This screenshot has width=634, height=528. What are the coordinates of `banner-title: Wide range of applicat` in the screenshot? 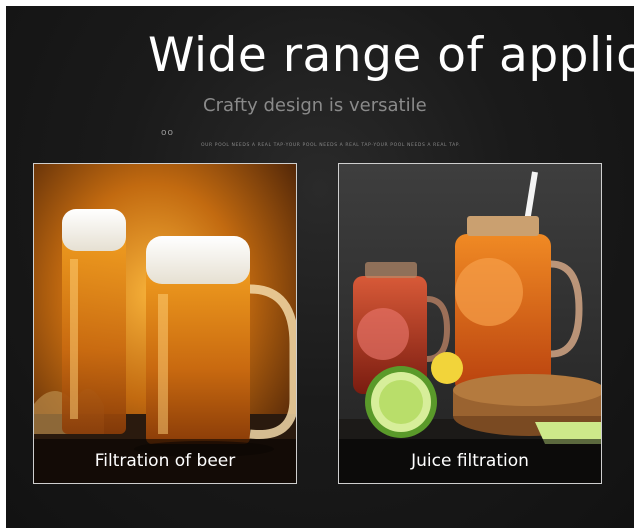 It's located at (391, 55).